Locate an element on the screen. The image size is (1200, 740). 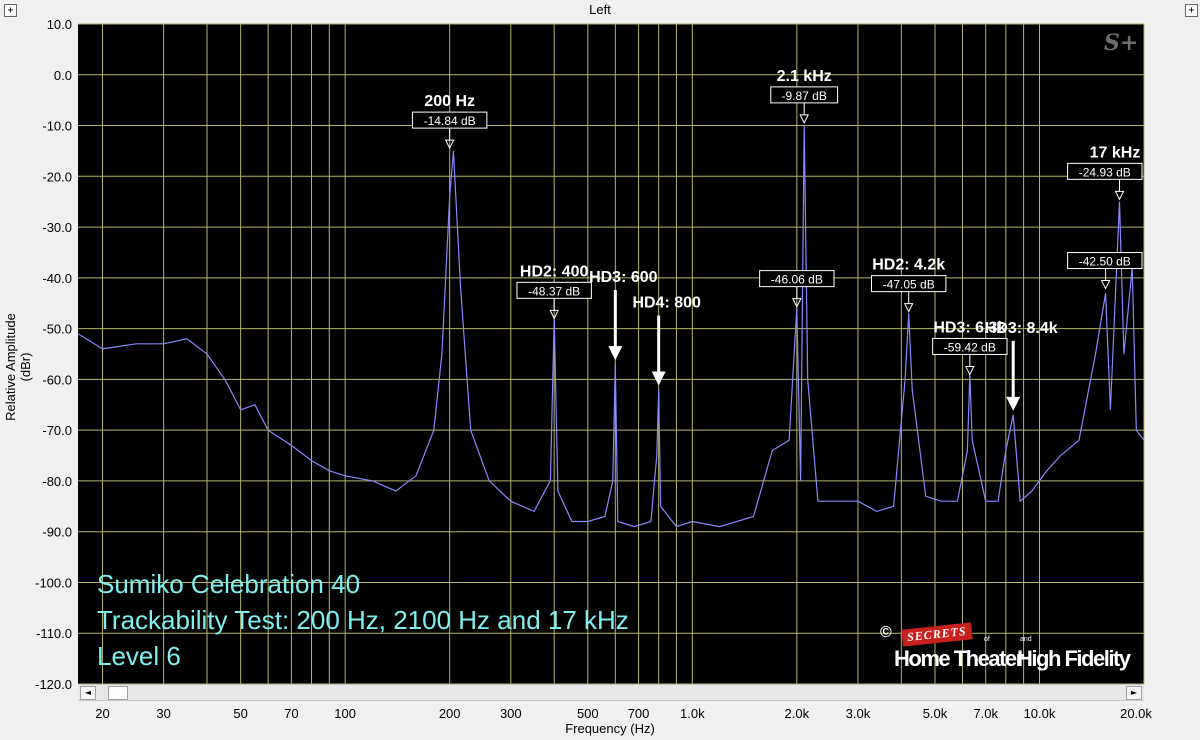
value-label: -9.87 dB is located at coordinates (804, 96).